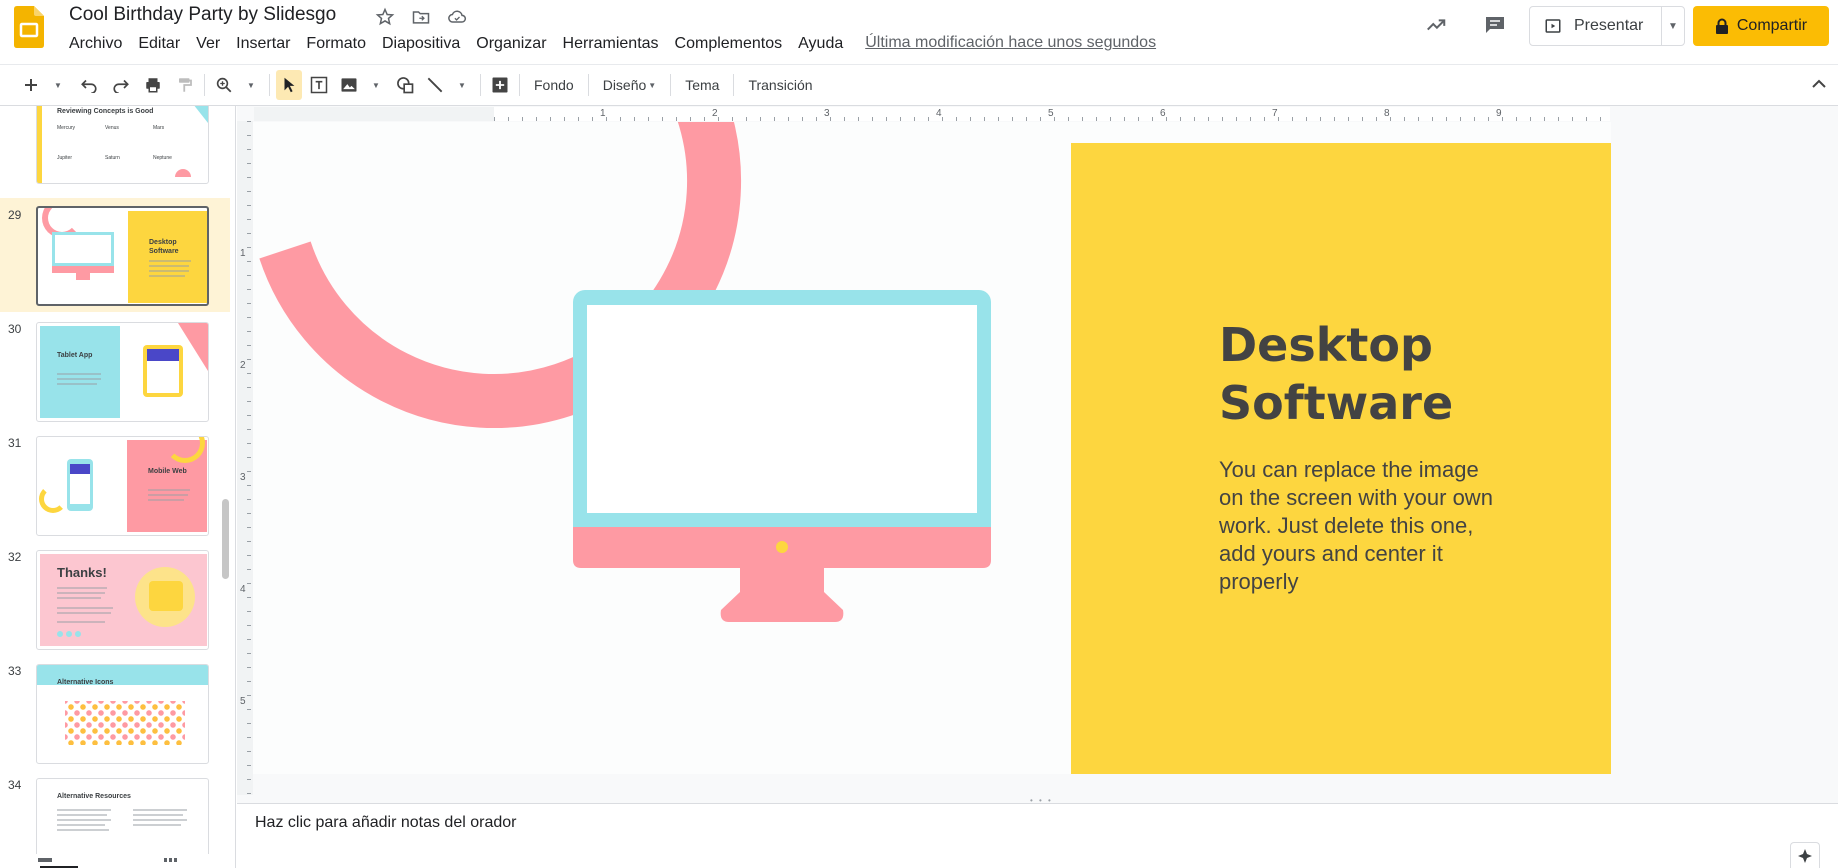  I want to click on print-icon, so click(153, 85).